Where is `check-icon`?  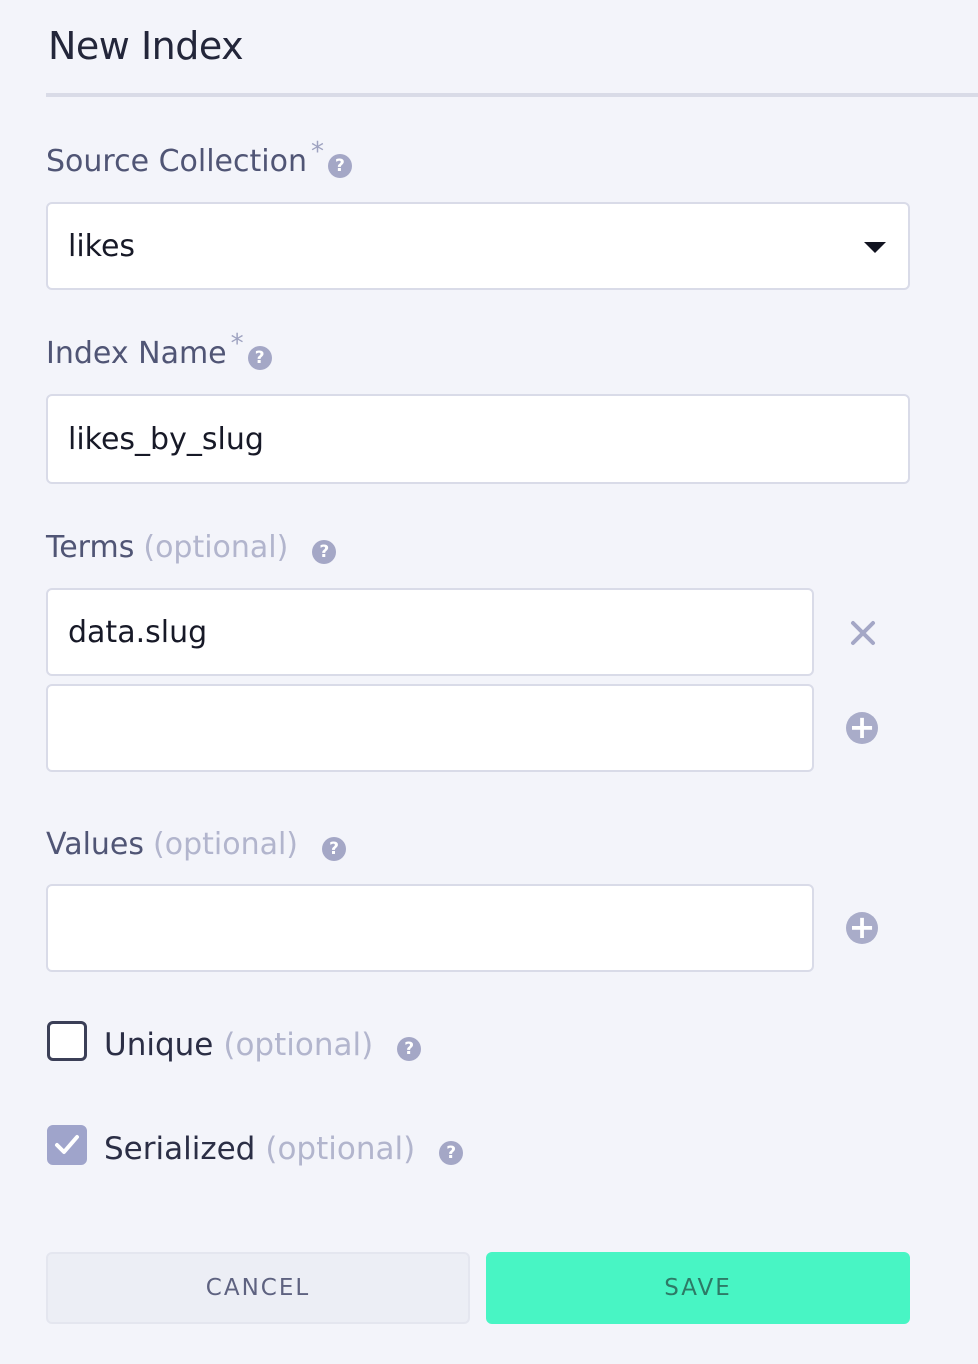
check-icon is located at coordinates (67, 1144).